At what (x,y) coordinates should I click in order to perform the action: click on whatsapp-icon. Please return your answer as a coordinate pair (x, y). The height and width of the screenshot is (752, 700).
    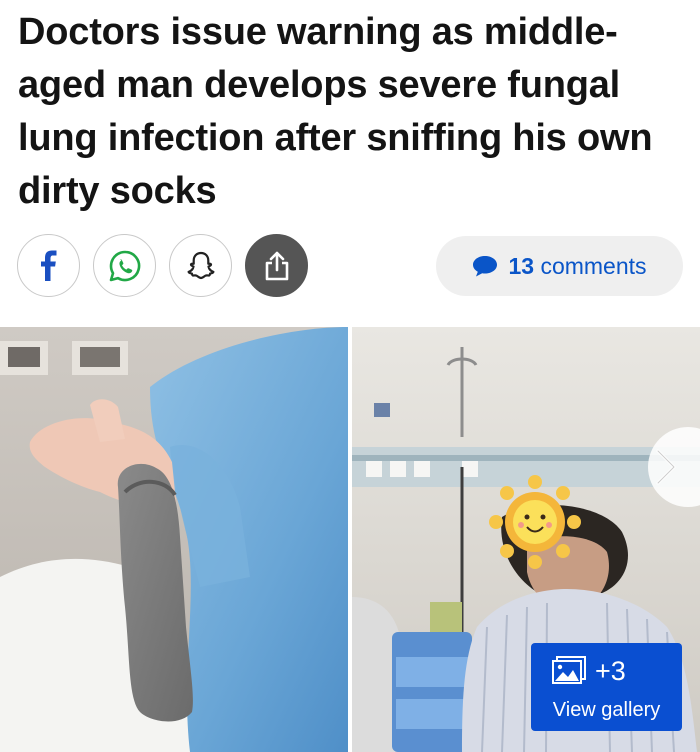
    Looking at the image, I should click on (124, 265).